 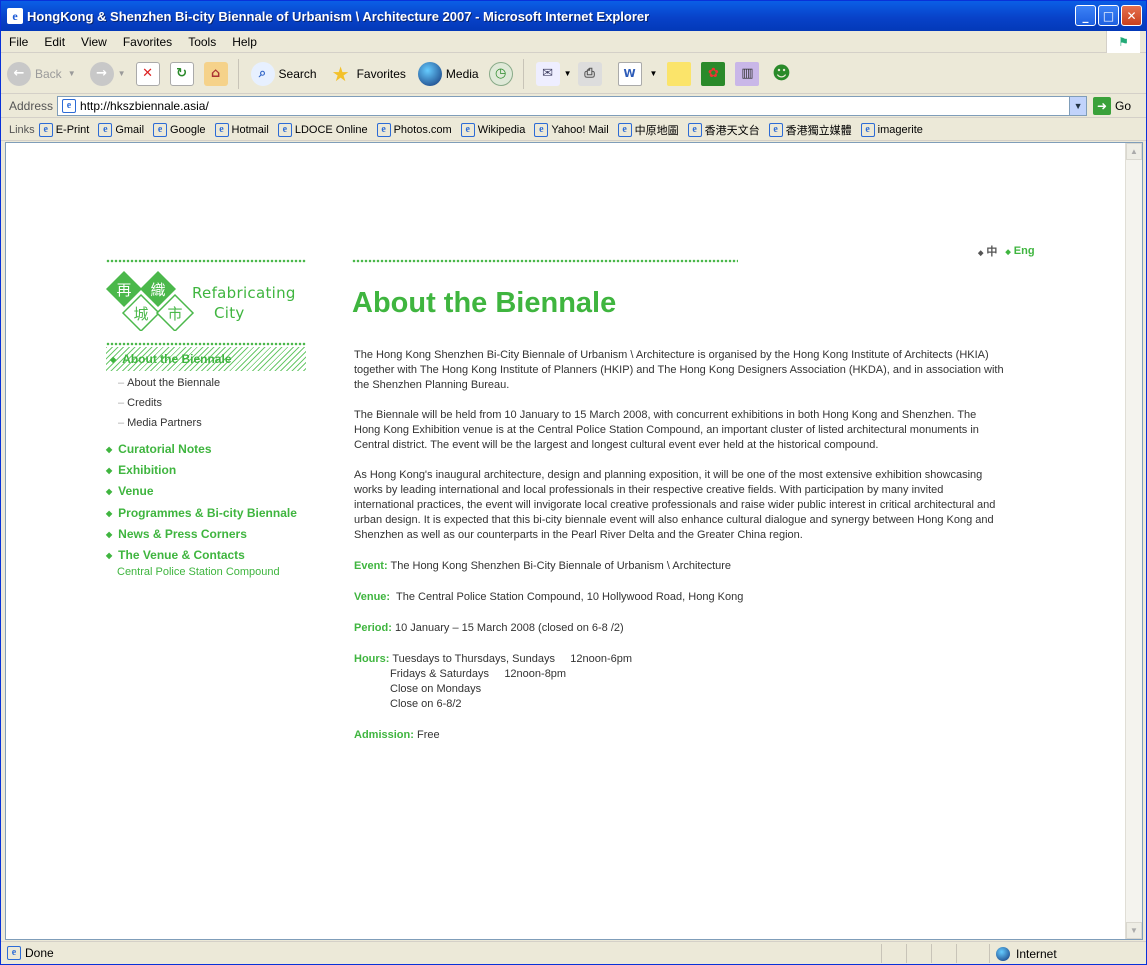 What do you see at coordinates (571, 129) in the screenshot?
I see `link-yahoo-mail: e Yahoo! Mail` at bounding box center [571, 129].